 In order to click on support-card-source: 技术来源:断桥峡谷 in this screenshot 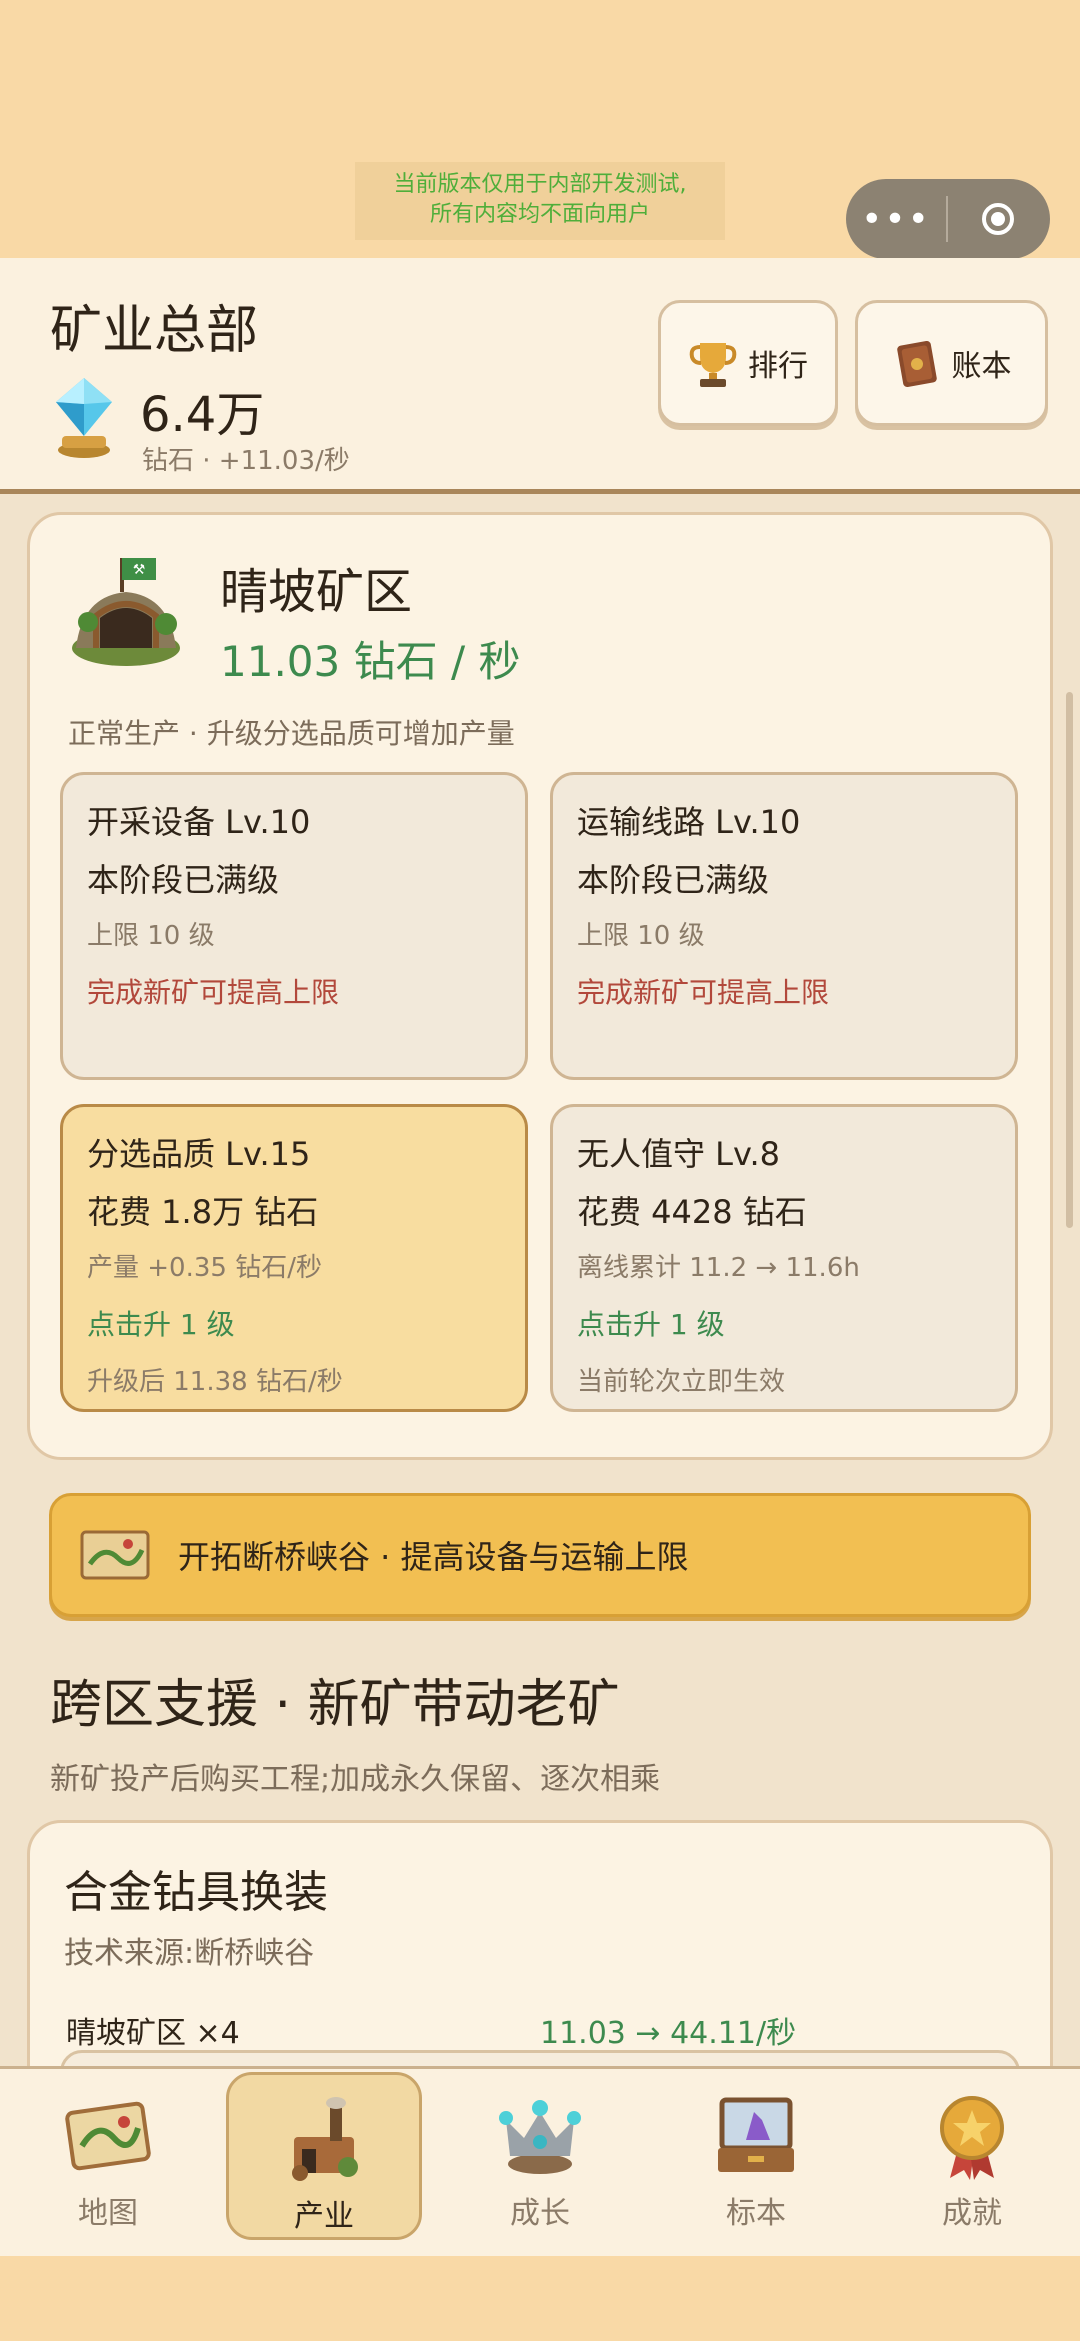, I will do `click(189, 1953)`.